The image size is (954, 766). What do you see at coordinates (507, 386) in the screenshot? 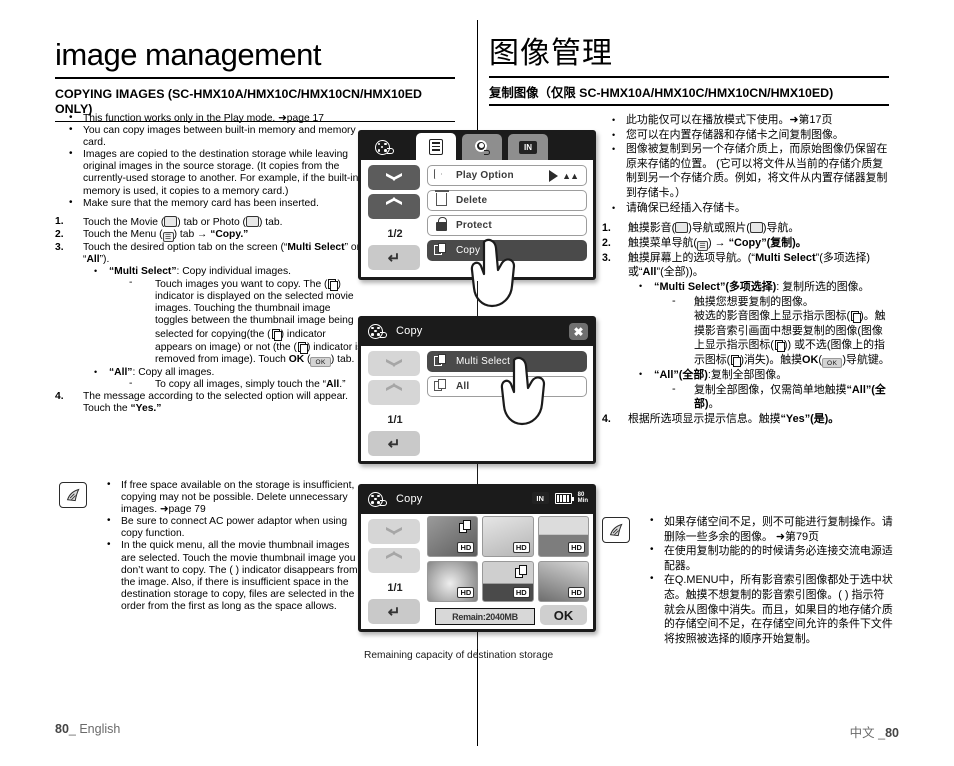
I see `option-all: All` at bounding box center [507, 386].